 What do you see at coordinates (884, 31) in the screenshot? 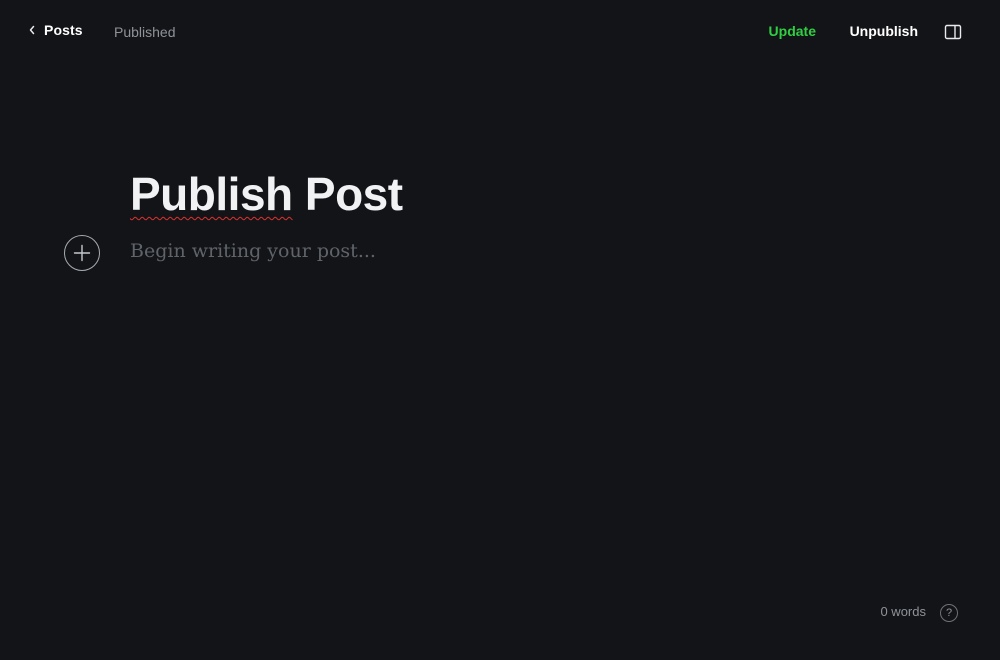
I see `unpublish-button: Unpublish` at bounding box center [884, 31].